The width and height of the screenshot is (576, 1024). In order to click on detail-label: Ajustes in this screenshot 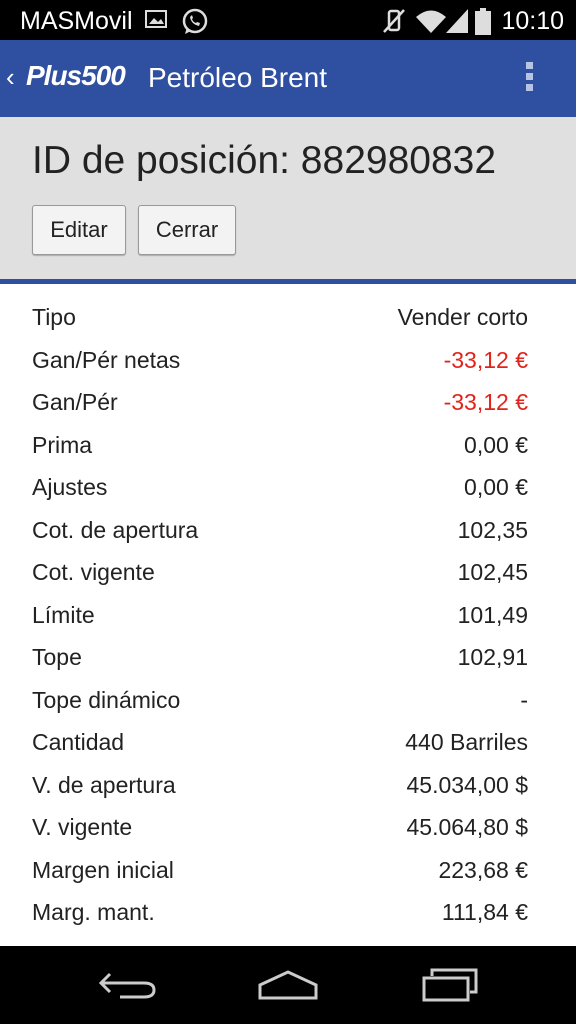, I will do `click(70, 487)`.